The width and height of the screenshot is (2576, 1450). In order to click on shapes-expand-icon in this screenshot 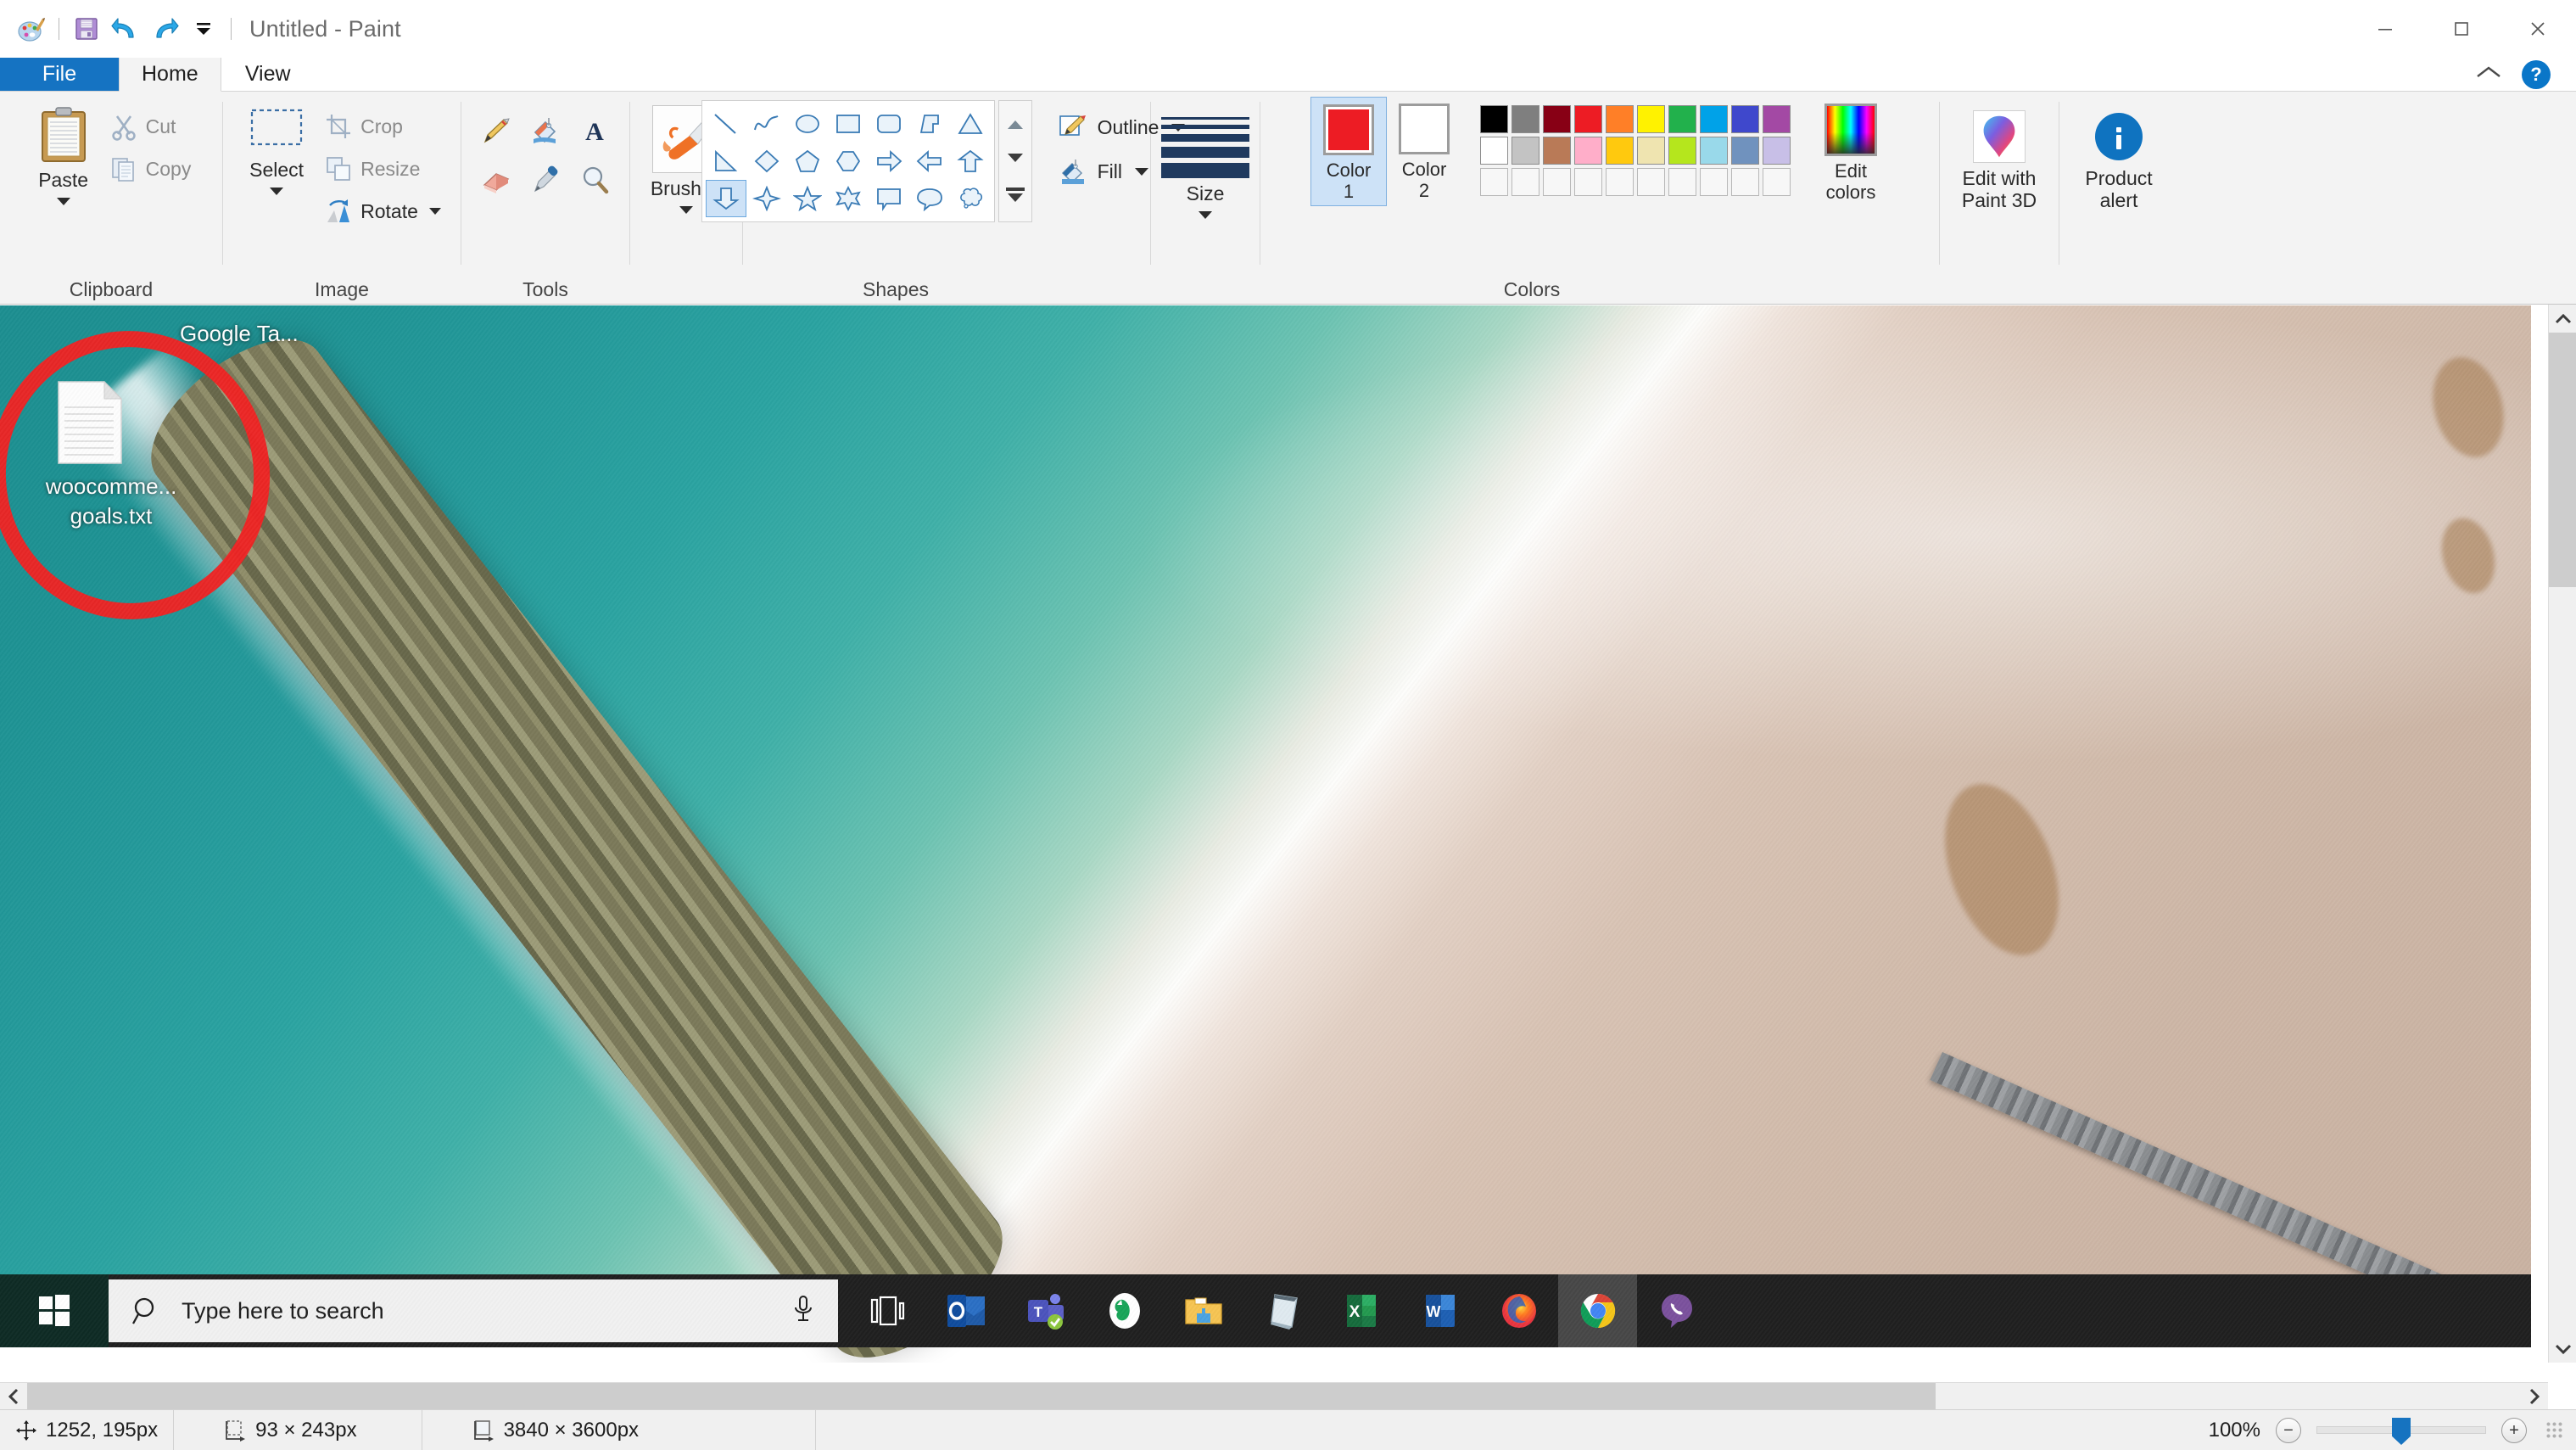, I will do `click(1015, 195)`.